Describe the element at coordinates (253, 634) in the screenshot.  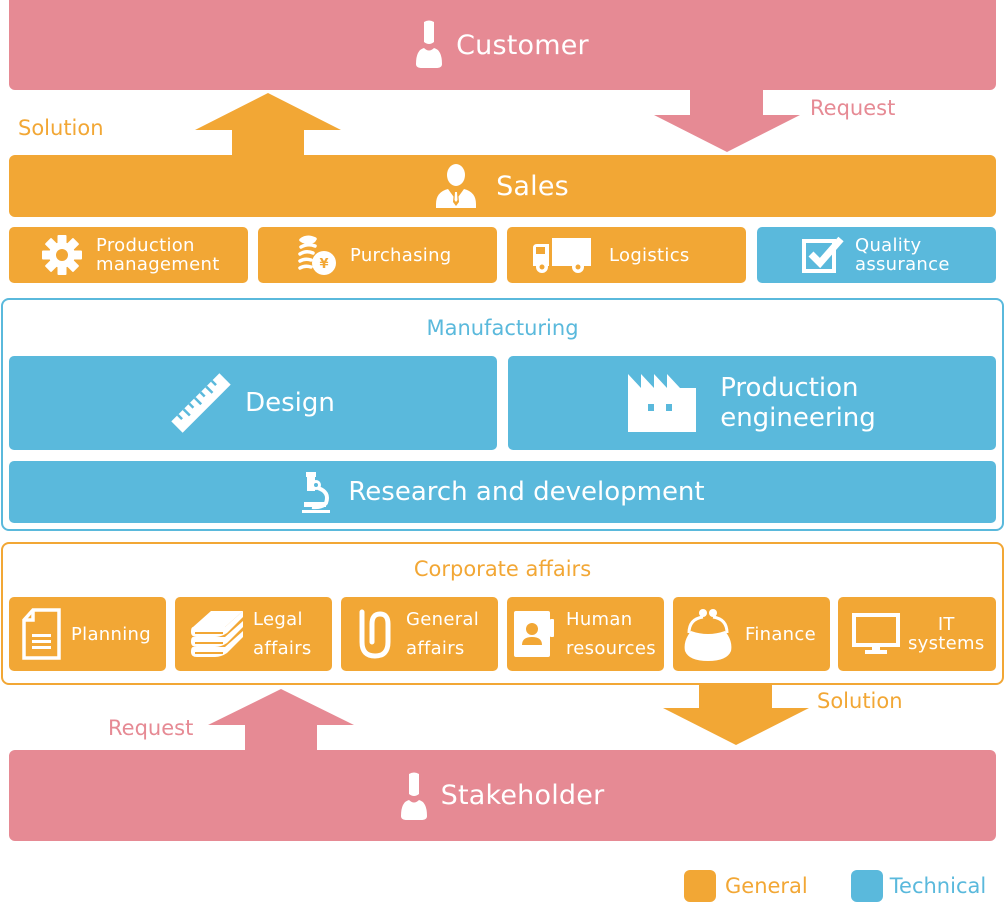
I see `unit-legal-affairs: Legal affairs` at that location.